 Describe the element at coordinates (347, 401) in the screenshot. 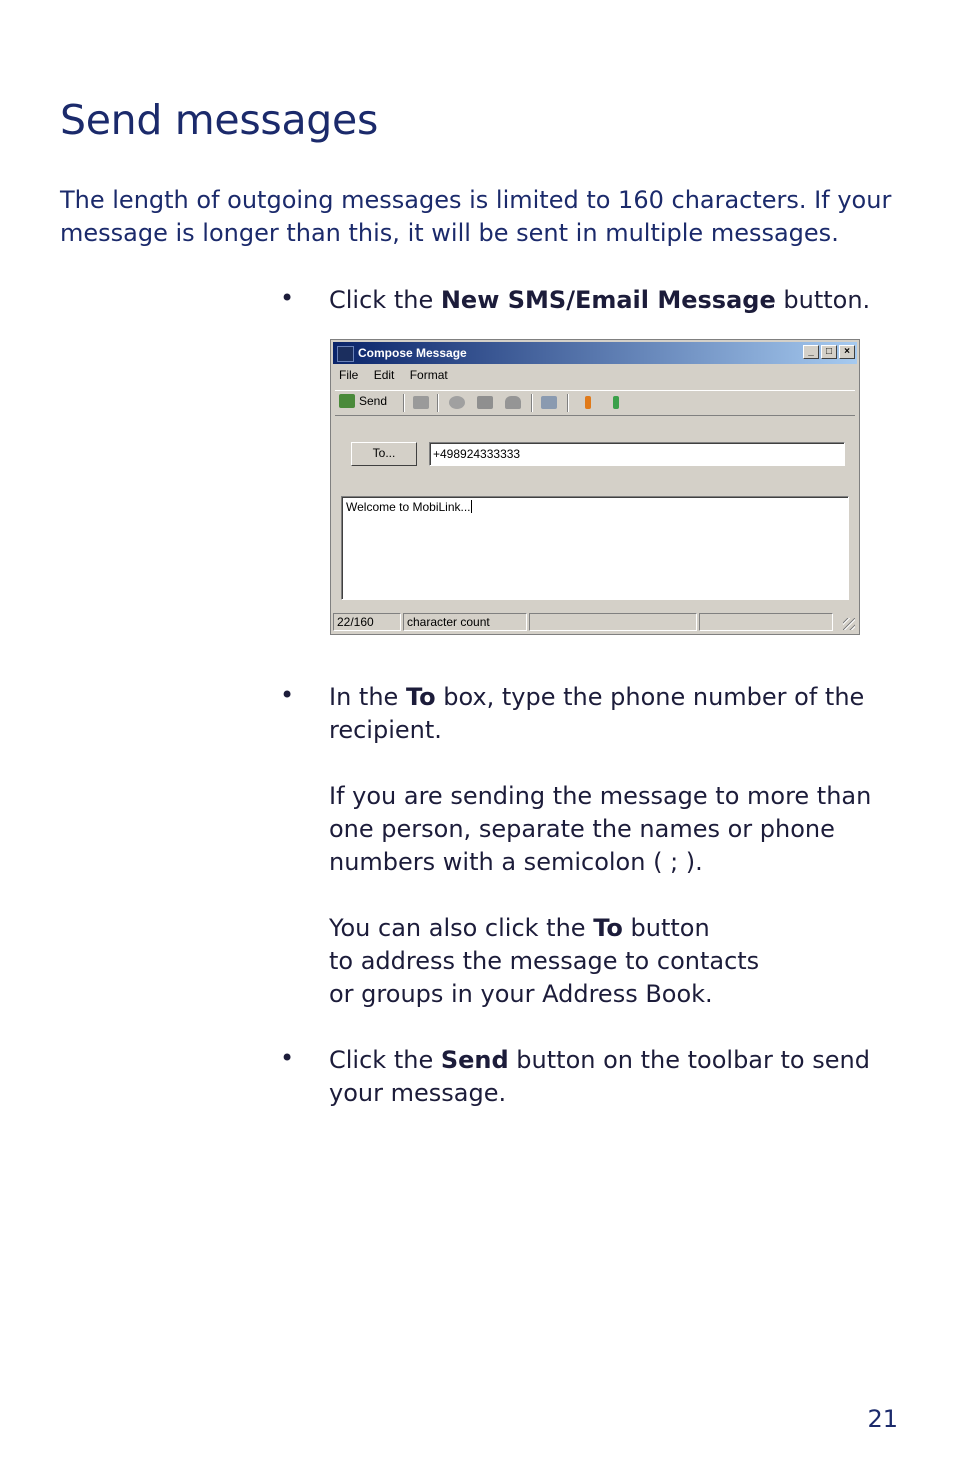

I see `send-icon` at that location.